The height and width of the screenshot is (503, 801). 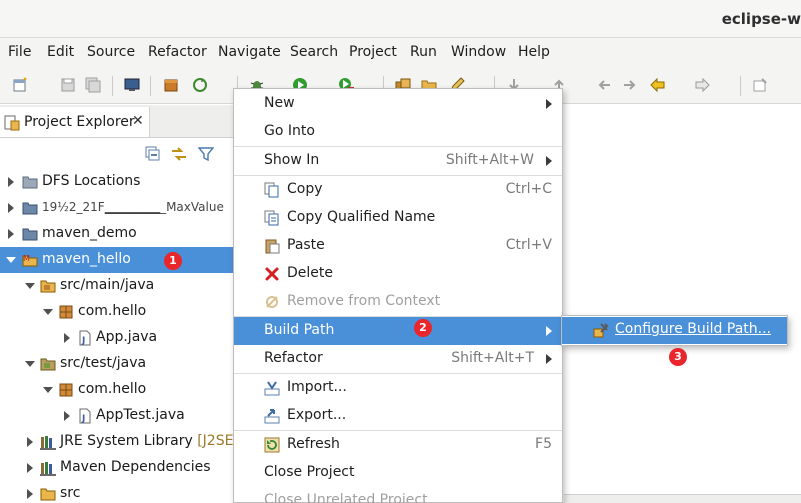 What do you see at coordinates (249, 52) in the screenshot?
I see `menu-navigate: Navigate` at bounding box center [249, 52].